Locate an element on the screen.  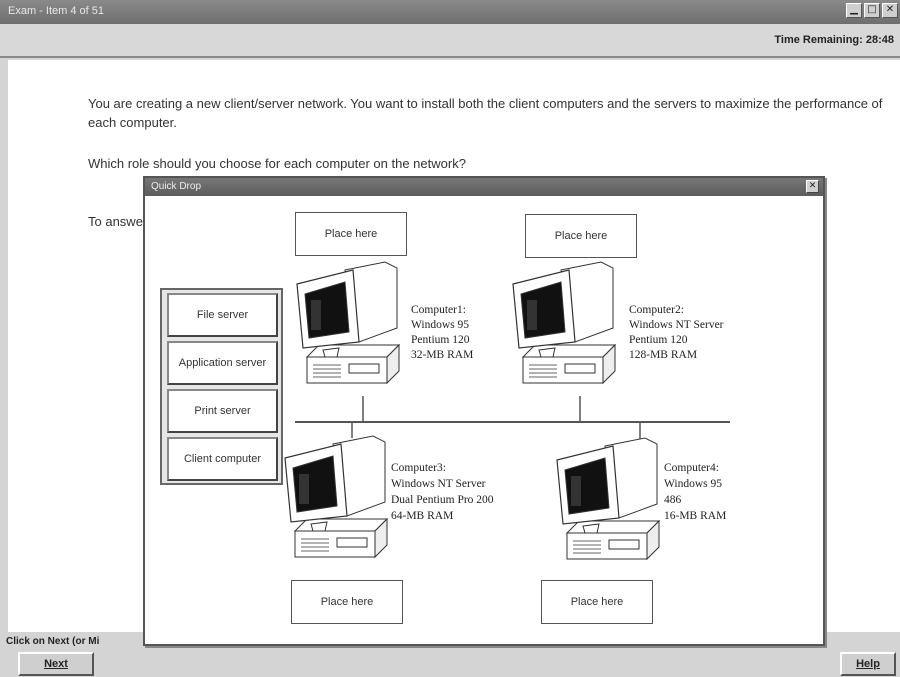
computer4-name: Computer4: is located at coordinates (691, 468).